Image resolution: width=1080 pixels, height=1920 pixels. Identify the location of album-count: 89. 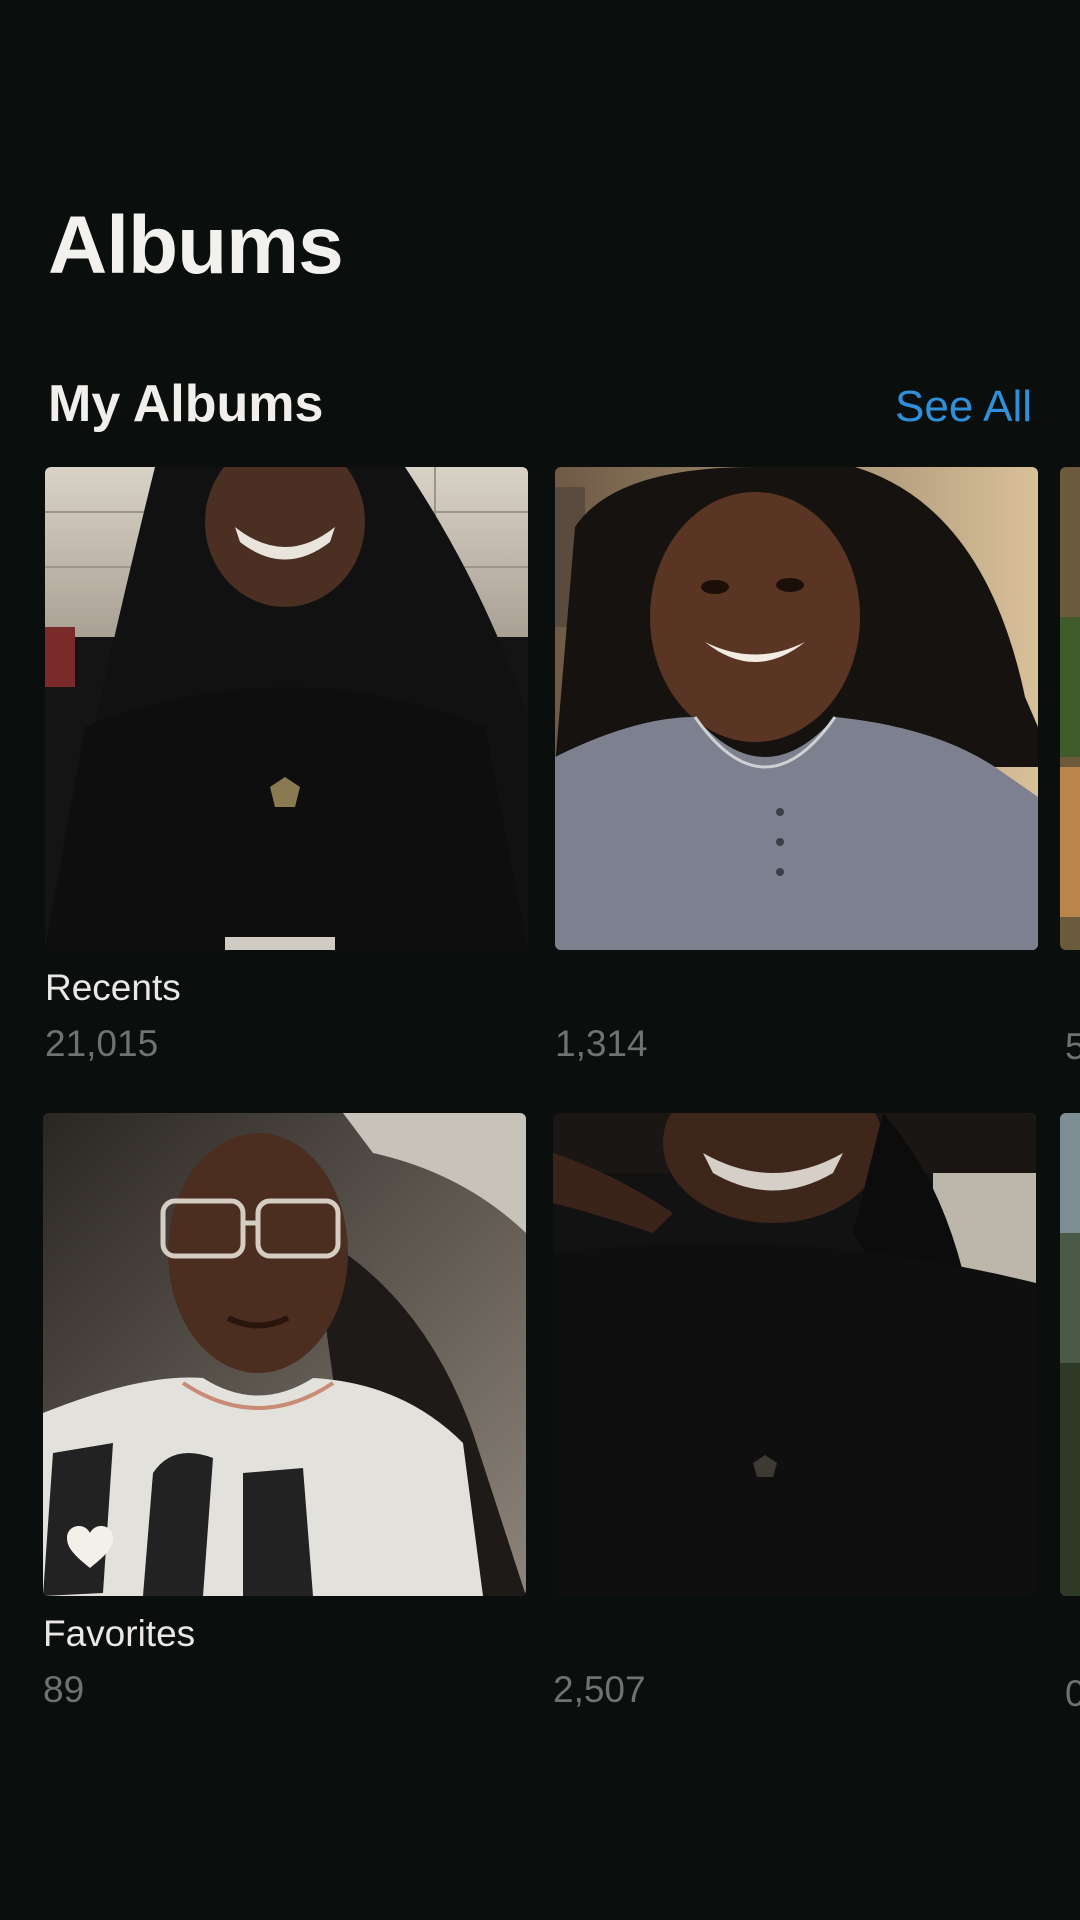
(64, 1689).